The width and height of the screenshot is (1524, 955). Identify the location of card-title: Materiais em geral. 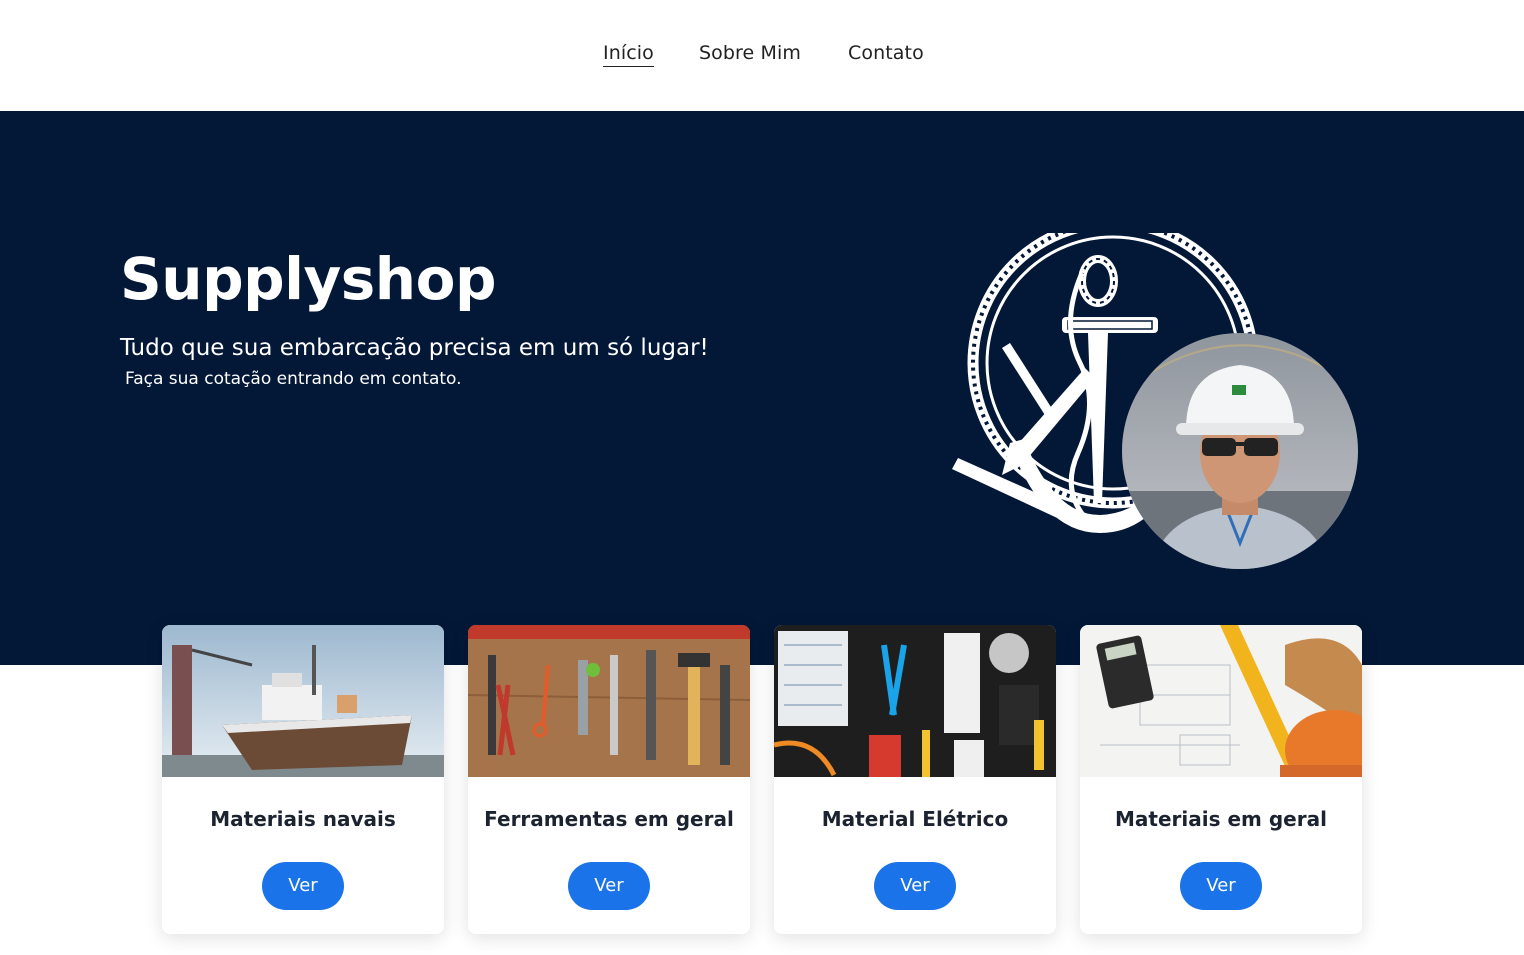
(1221, 819).